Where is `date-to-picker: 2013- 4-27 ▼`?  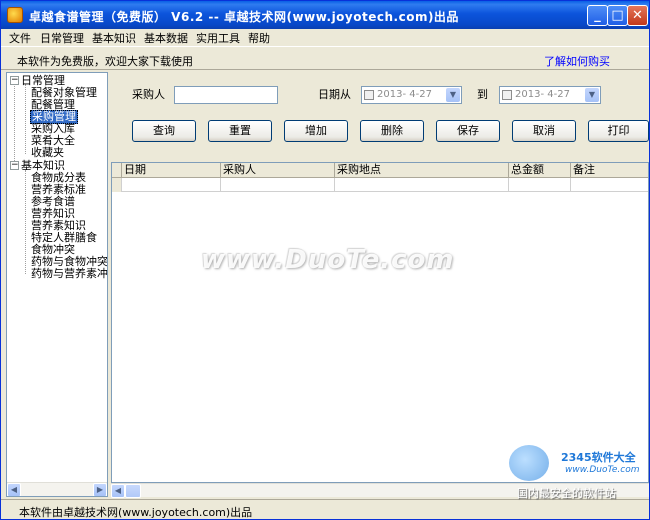
date-to-picker: 2013- 4-27 ▼ is located at coordinates (550, 95).